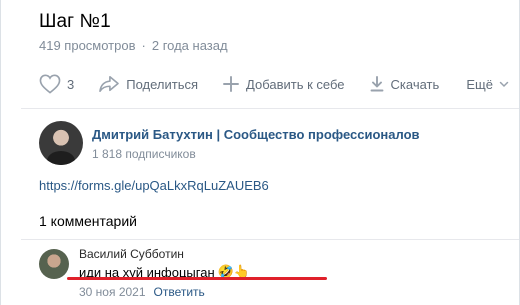 This screenshot has width=520, height=305. Describe the element at coordinates (109, 84) in the screenshot. I see `share-arrow-icon` at that location.